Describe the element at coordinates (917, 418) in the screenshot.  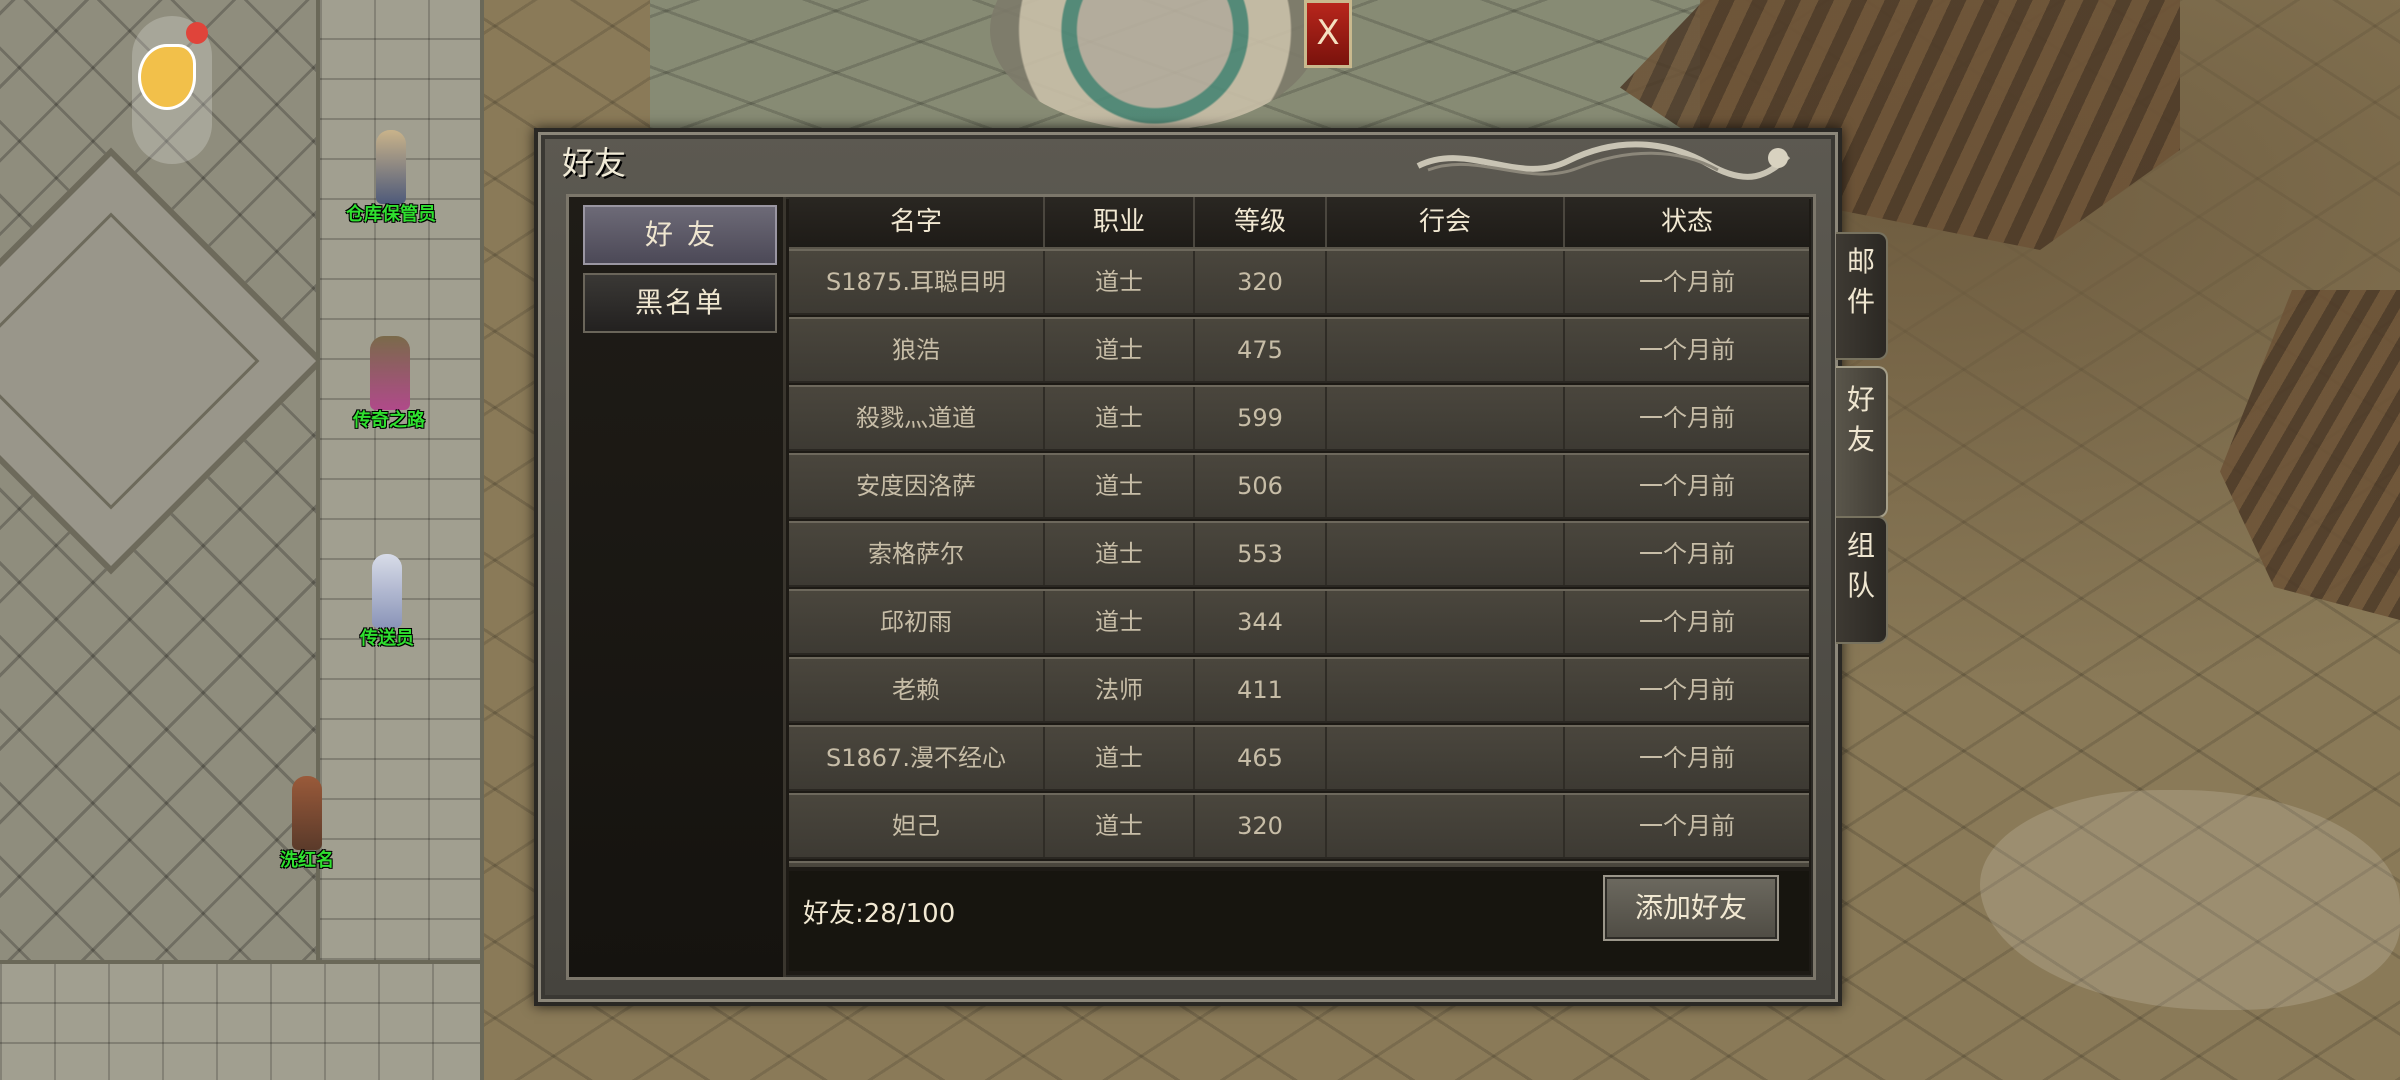
I see `friend-name: 殺戮灬道道` at that location.